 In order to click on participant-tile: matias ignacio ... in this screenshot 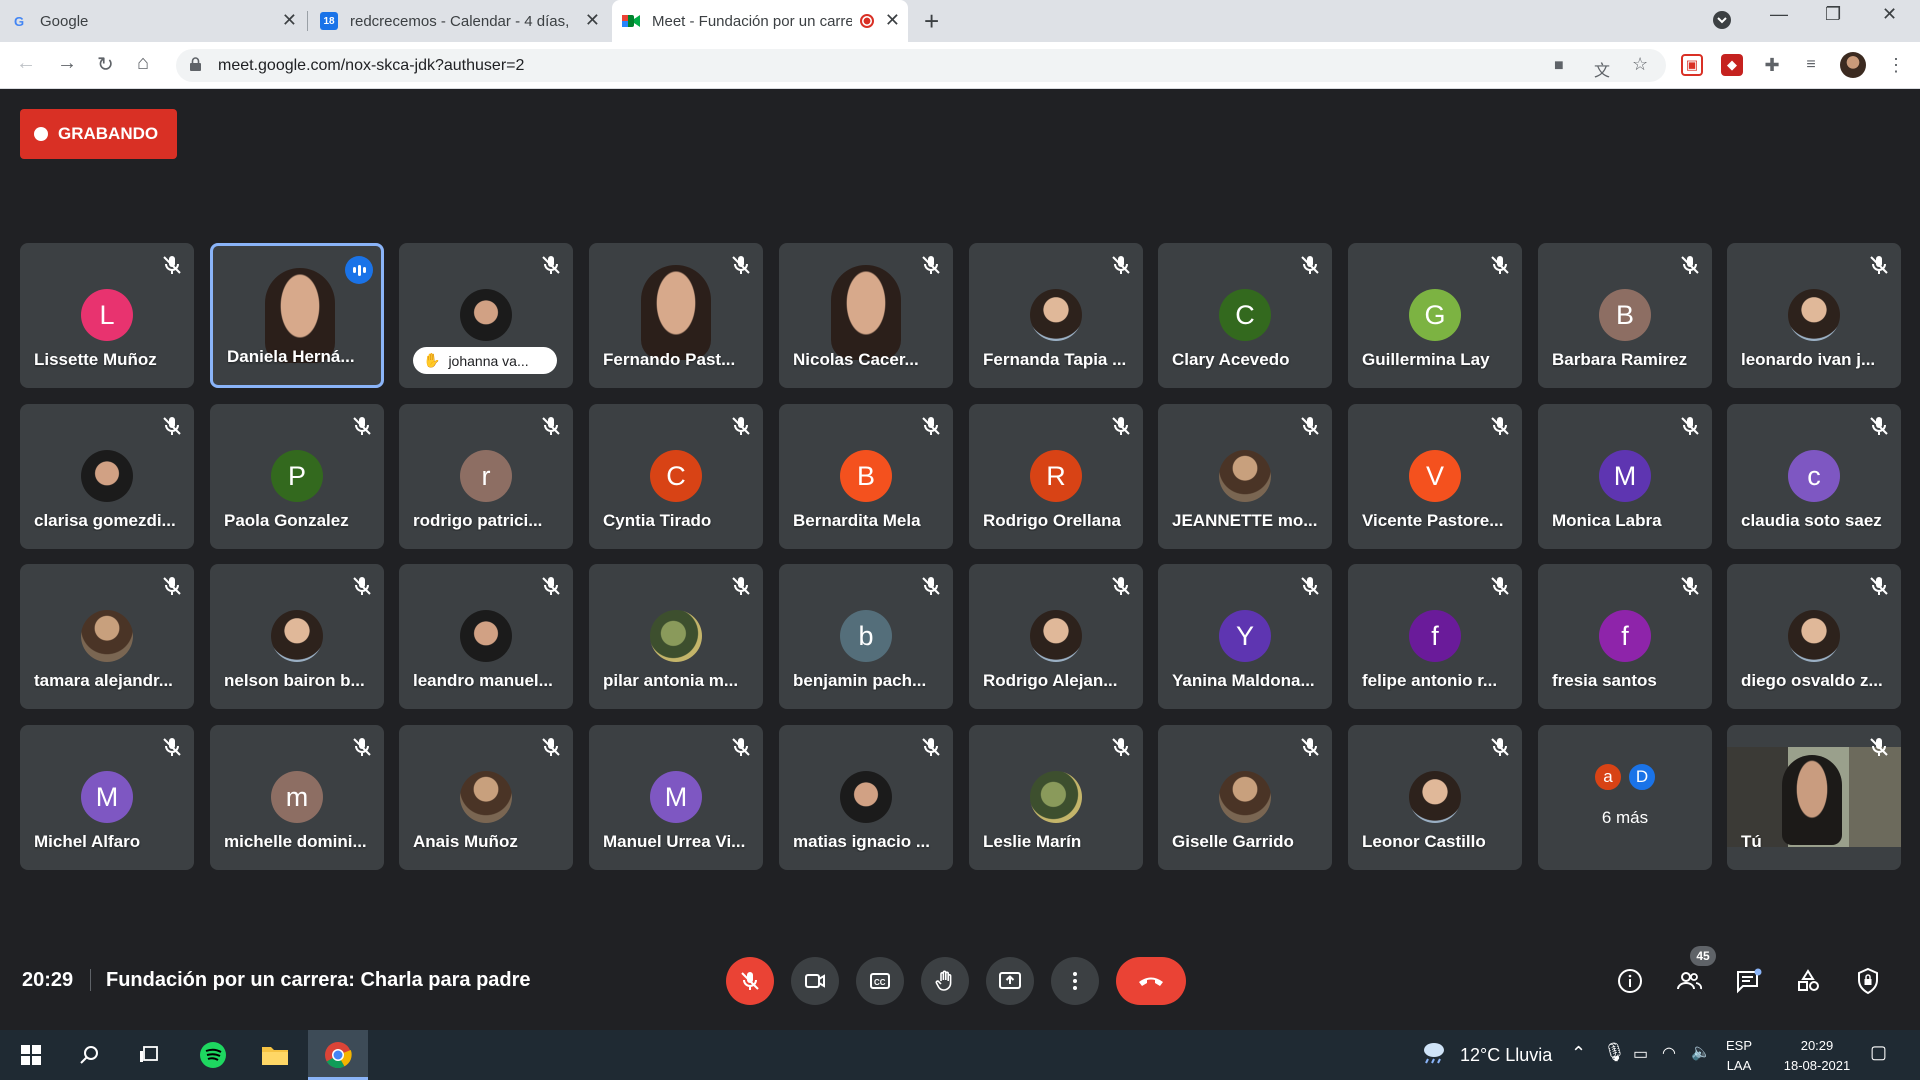, I will do `click(866, 797)`.